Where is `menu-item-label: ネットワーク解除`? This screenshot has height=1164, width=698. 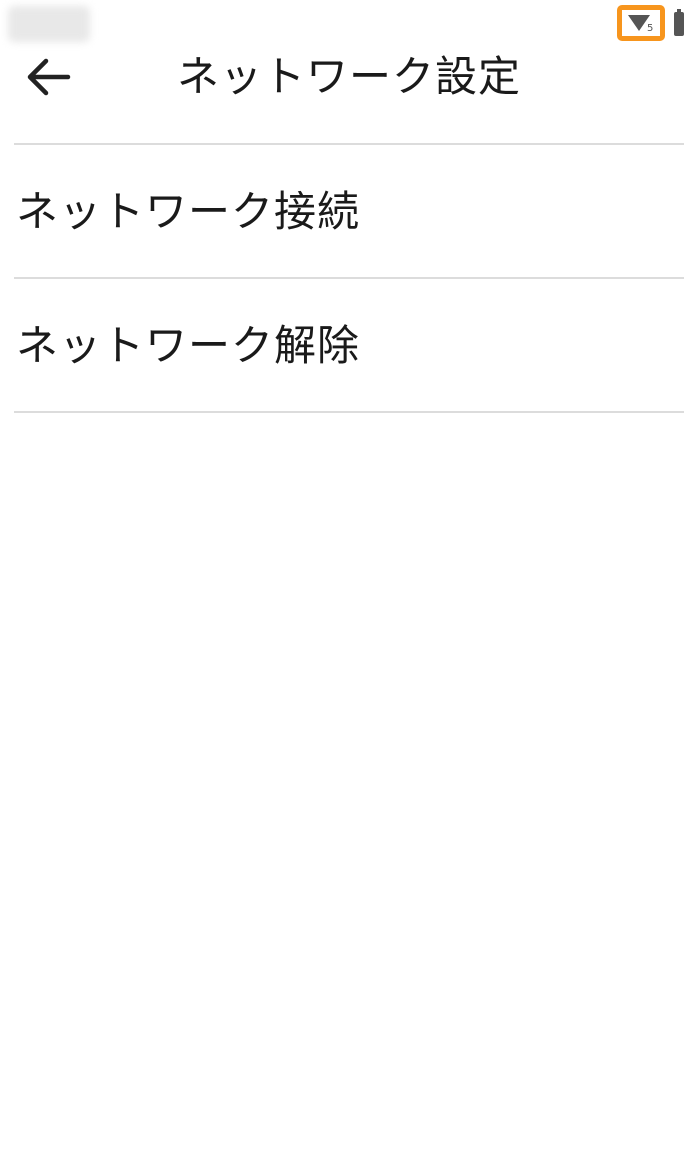 menu-item-label: ネットワーク解除 is located at coordinates (188, 345).